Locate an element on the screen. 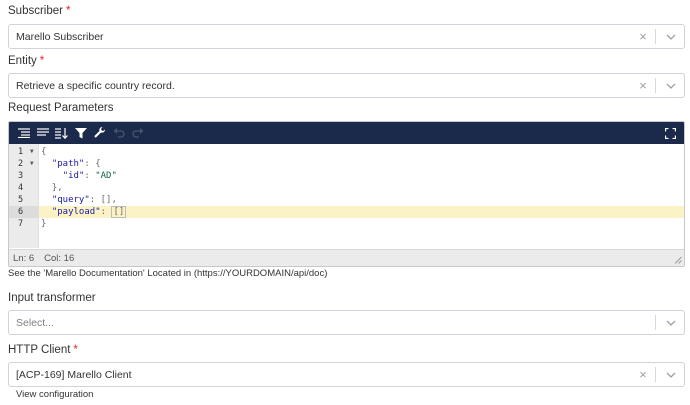  line-gutter: 1 ▼ 2 ▼ 3 4 5 6 7 is located at coordinates (24, 196).